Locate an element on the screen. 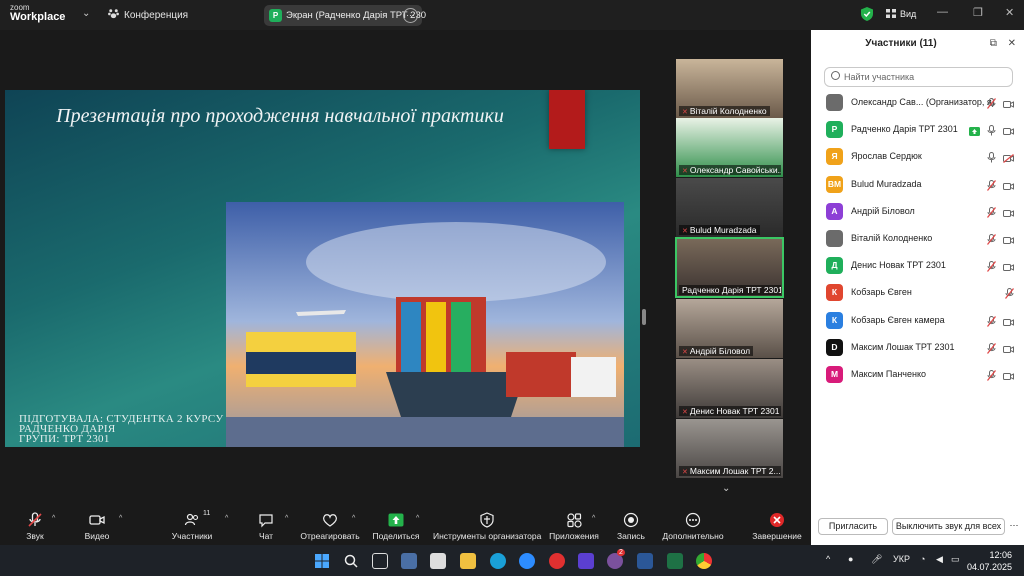  participant-search-input: Найти участника is located at coordinates (918, 77).